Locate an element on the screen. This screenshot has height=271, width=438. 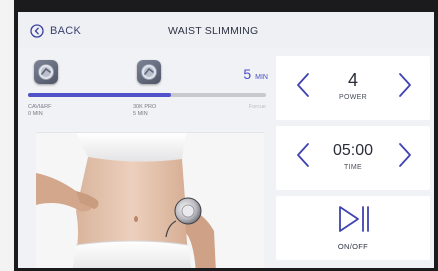
play-pause-icon is located at coordinates (354, 219).